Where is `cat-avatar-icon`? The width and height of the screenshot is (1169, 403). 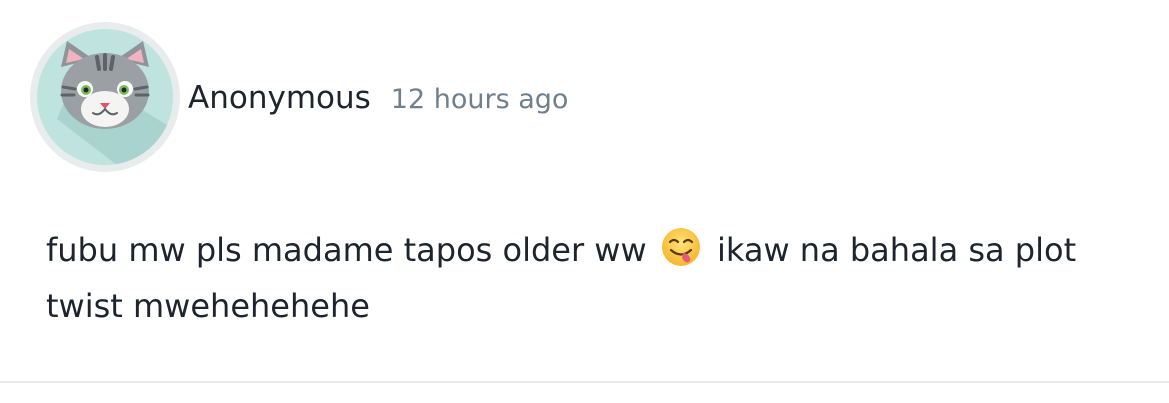 cat-avatar-icon is located at coordinates (105, 97).